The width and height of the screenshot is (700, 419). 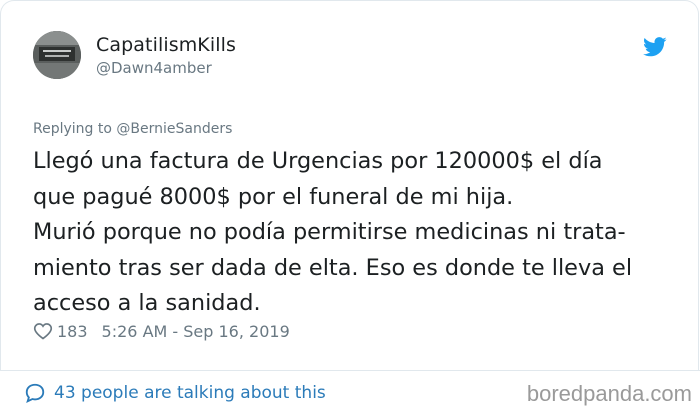 I want to click on speech-bubble-icon, so click(x=35, y=393).